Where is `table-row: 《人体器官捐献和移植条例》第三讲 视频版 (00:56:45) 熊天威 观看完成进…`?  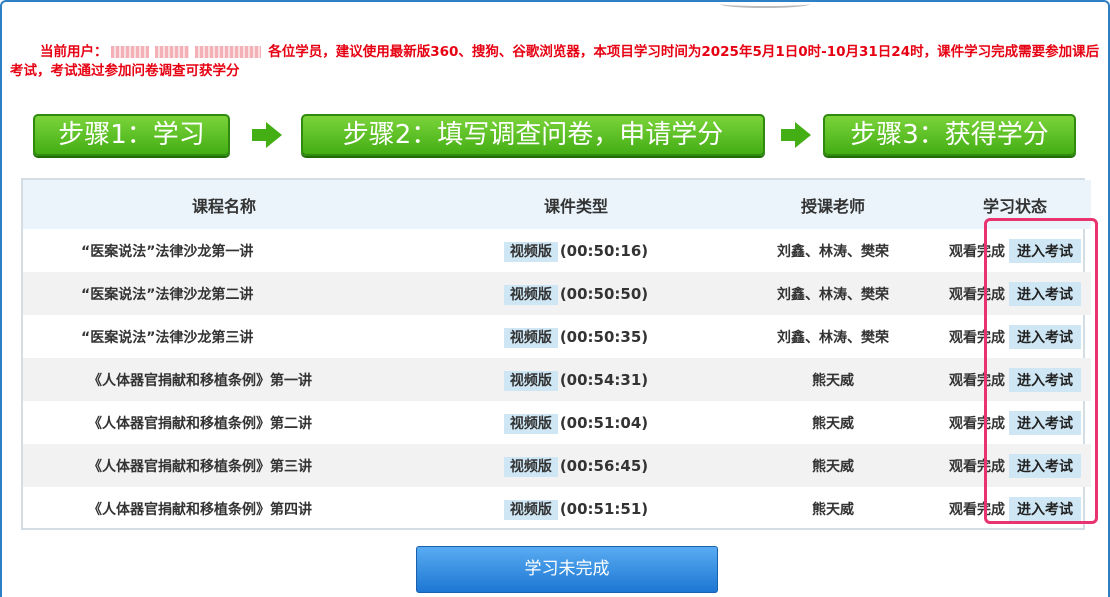 table-row: 《人体器官捐献和移植条例》第三讲 视频版 (00:56:45) 熊天威 观看完成进… is located at coordinates (557, 465).